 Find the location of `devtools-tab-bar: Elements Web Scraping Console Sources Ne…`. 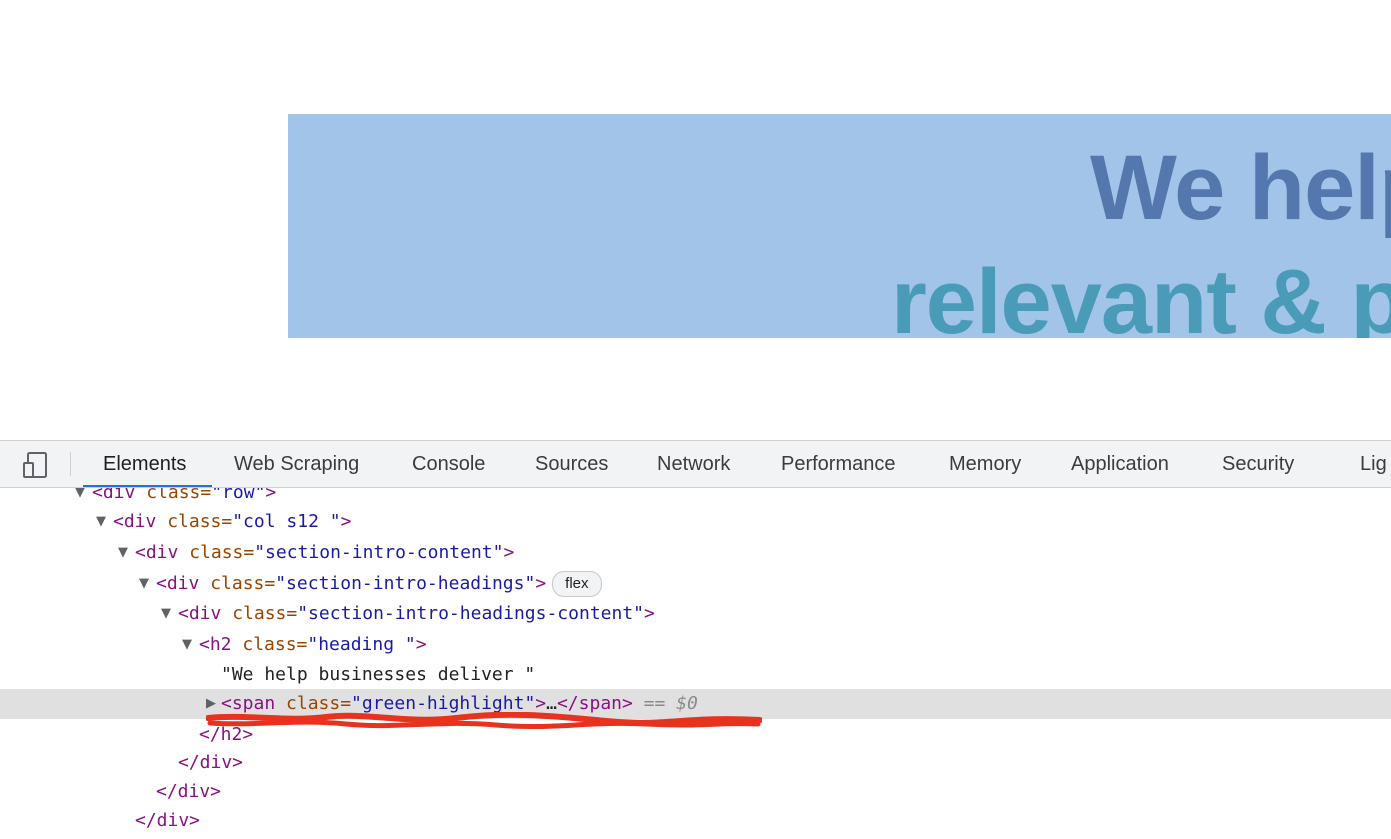

devtools-tab-bar: Elements Web Scraping Console Sources Ne… is located at coordinates (695, 464).